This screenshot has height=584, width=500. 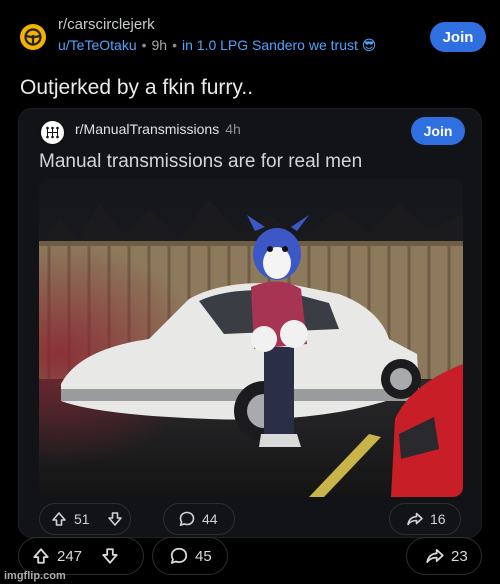 I want to click on crosspost-subreddit-name: r/ManualTransmissions, so click(x=147, y=129).